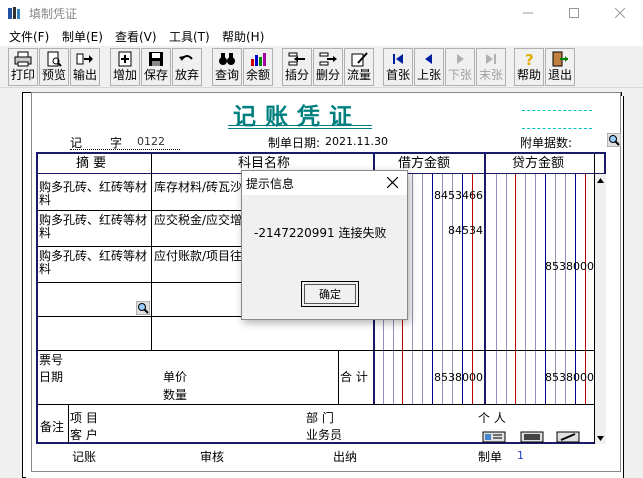 Image resolution: width=643 pixels, height=478 pixels. What do you see at coordinates (321, 13) in the screenshot?
I see `title-bar: 填制凭证` at bounding box center [321, 13].